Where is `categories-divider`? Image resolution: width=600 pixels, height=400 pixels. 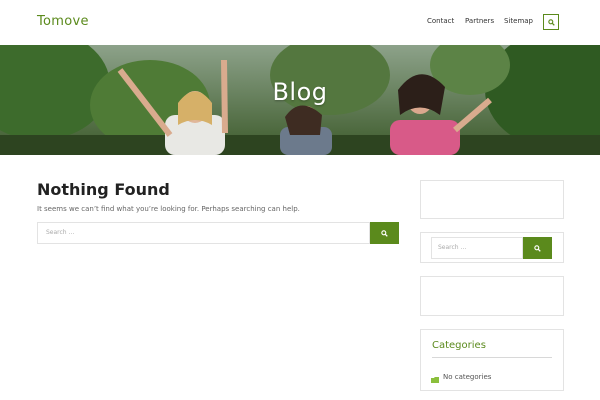 categories-divider is located at coordinates (492, 357).